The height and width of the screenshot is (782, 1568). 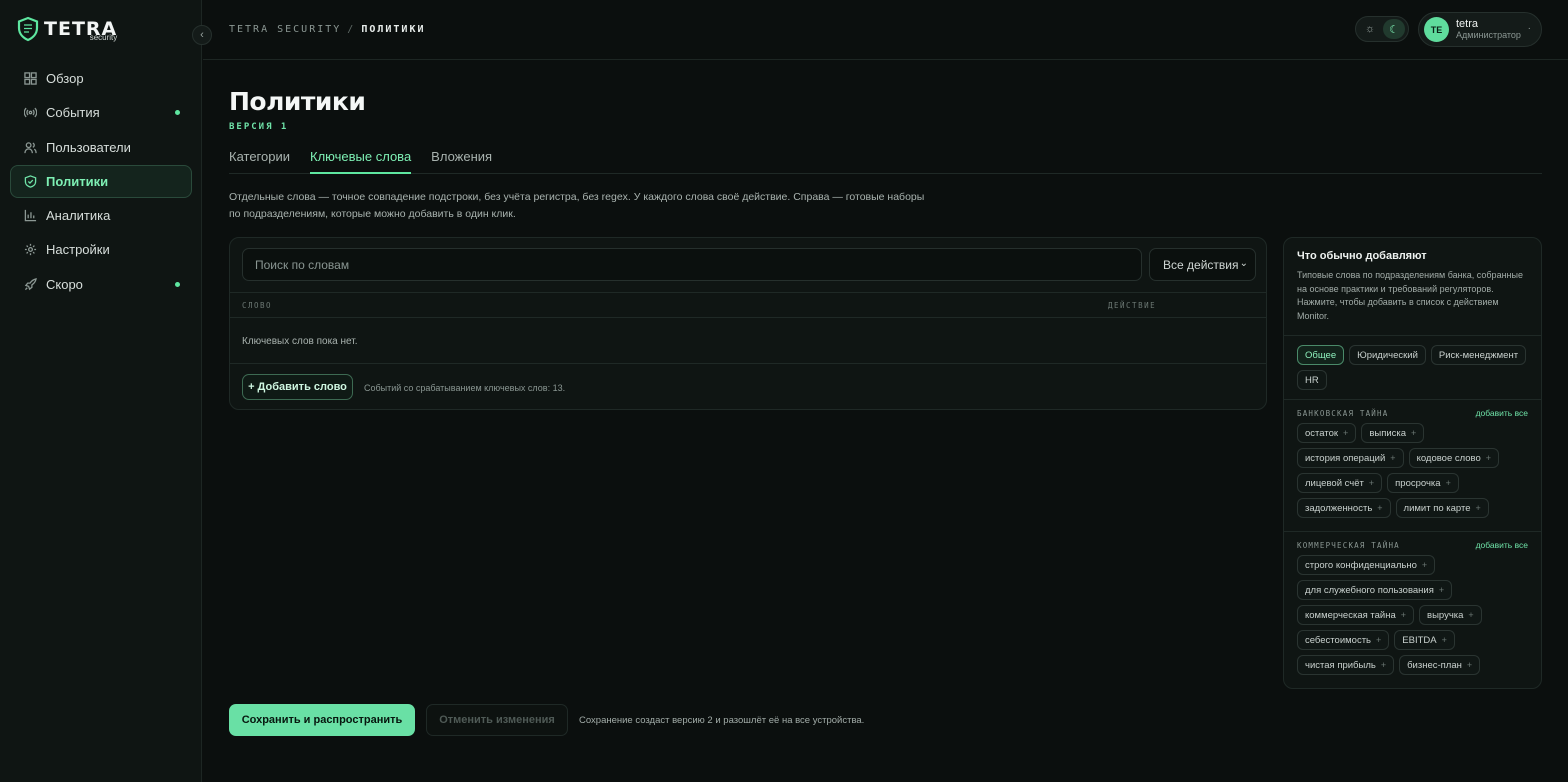 I want to click on keyword-chip: строго конфиденциально +, so click(x=1366, y=565).